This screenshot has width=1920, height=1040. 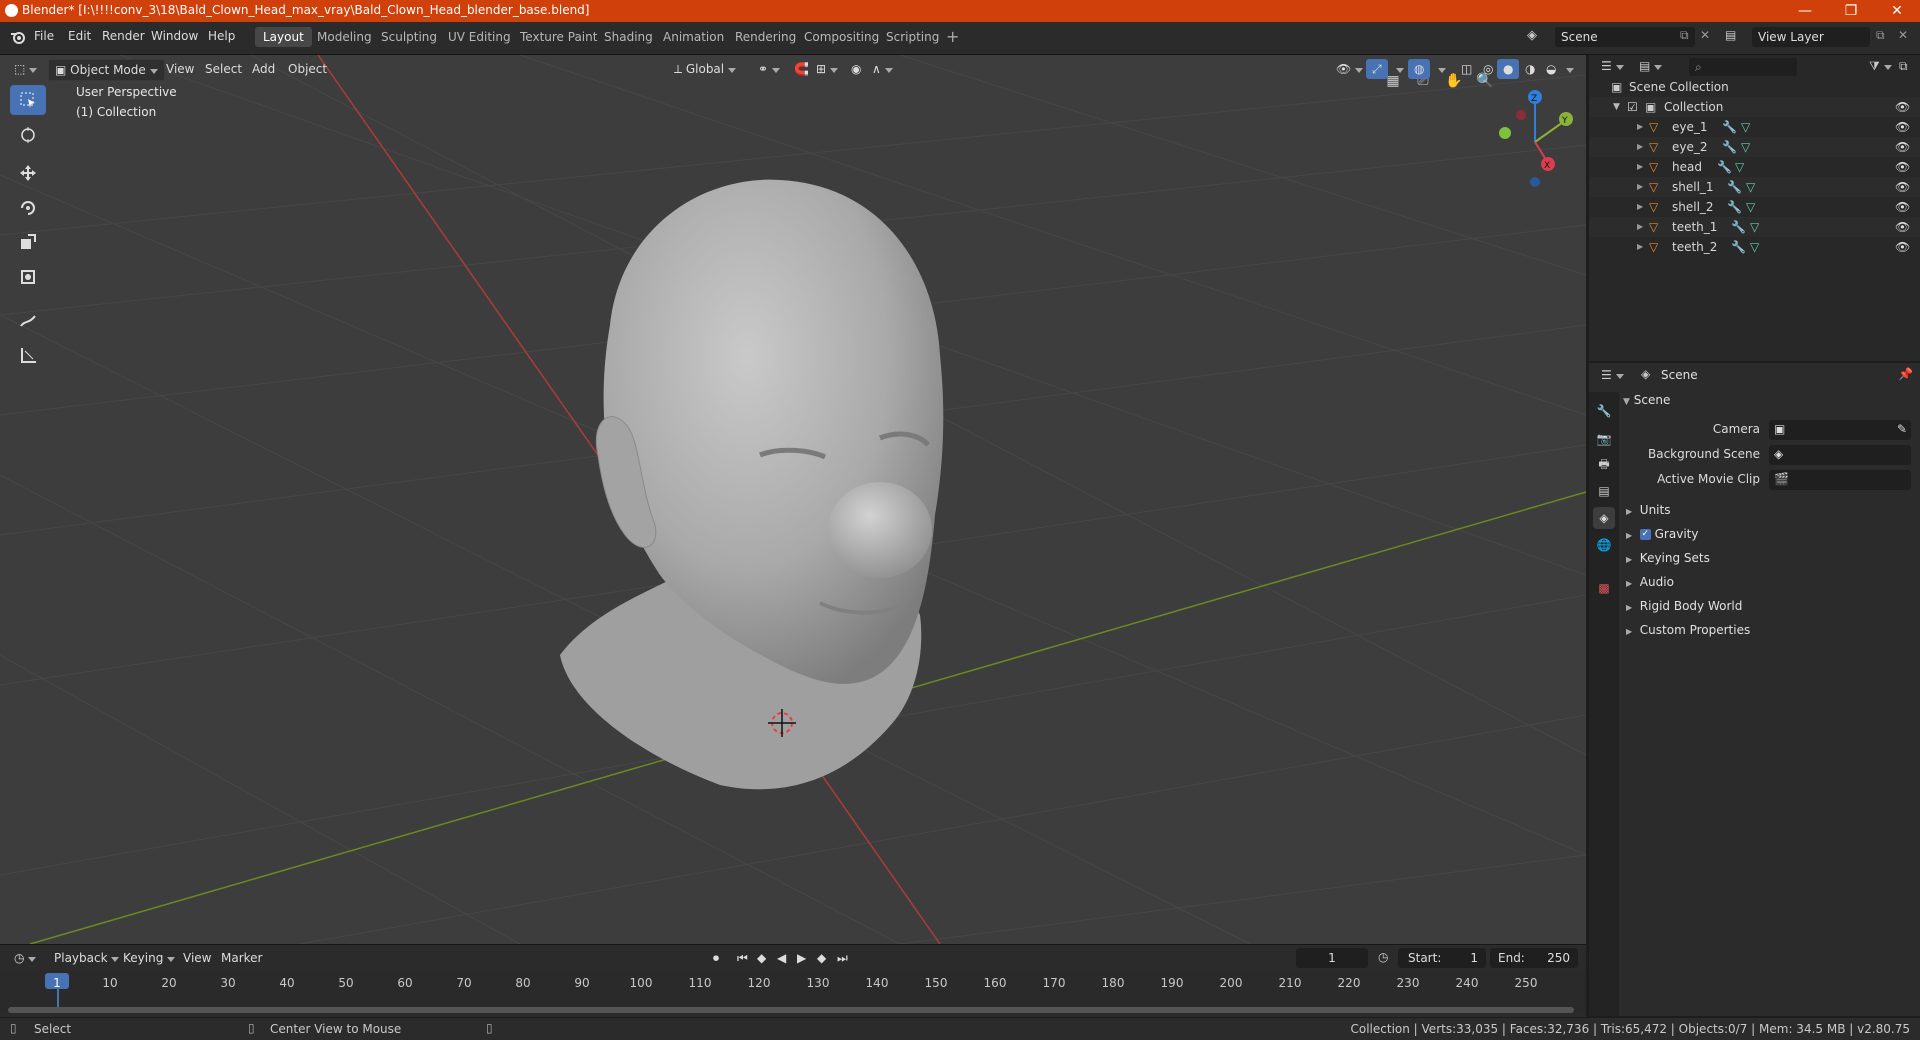 I want to click on clock-icon: ◷, so click(x=1383, y=957).